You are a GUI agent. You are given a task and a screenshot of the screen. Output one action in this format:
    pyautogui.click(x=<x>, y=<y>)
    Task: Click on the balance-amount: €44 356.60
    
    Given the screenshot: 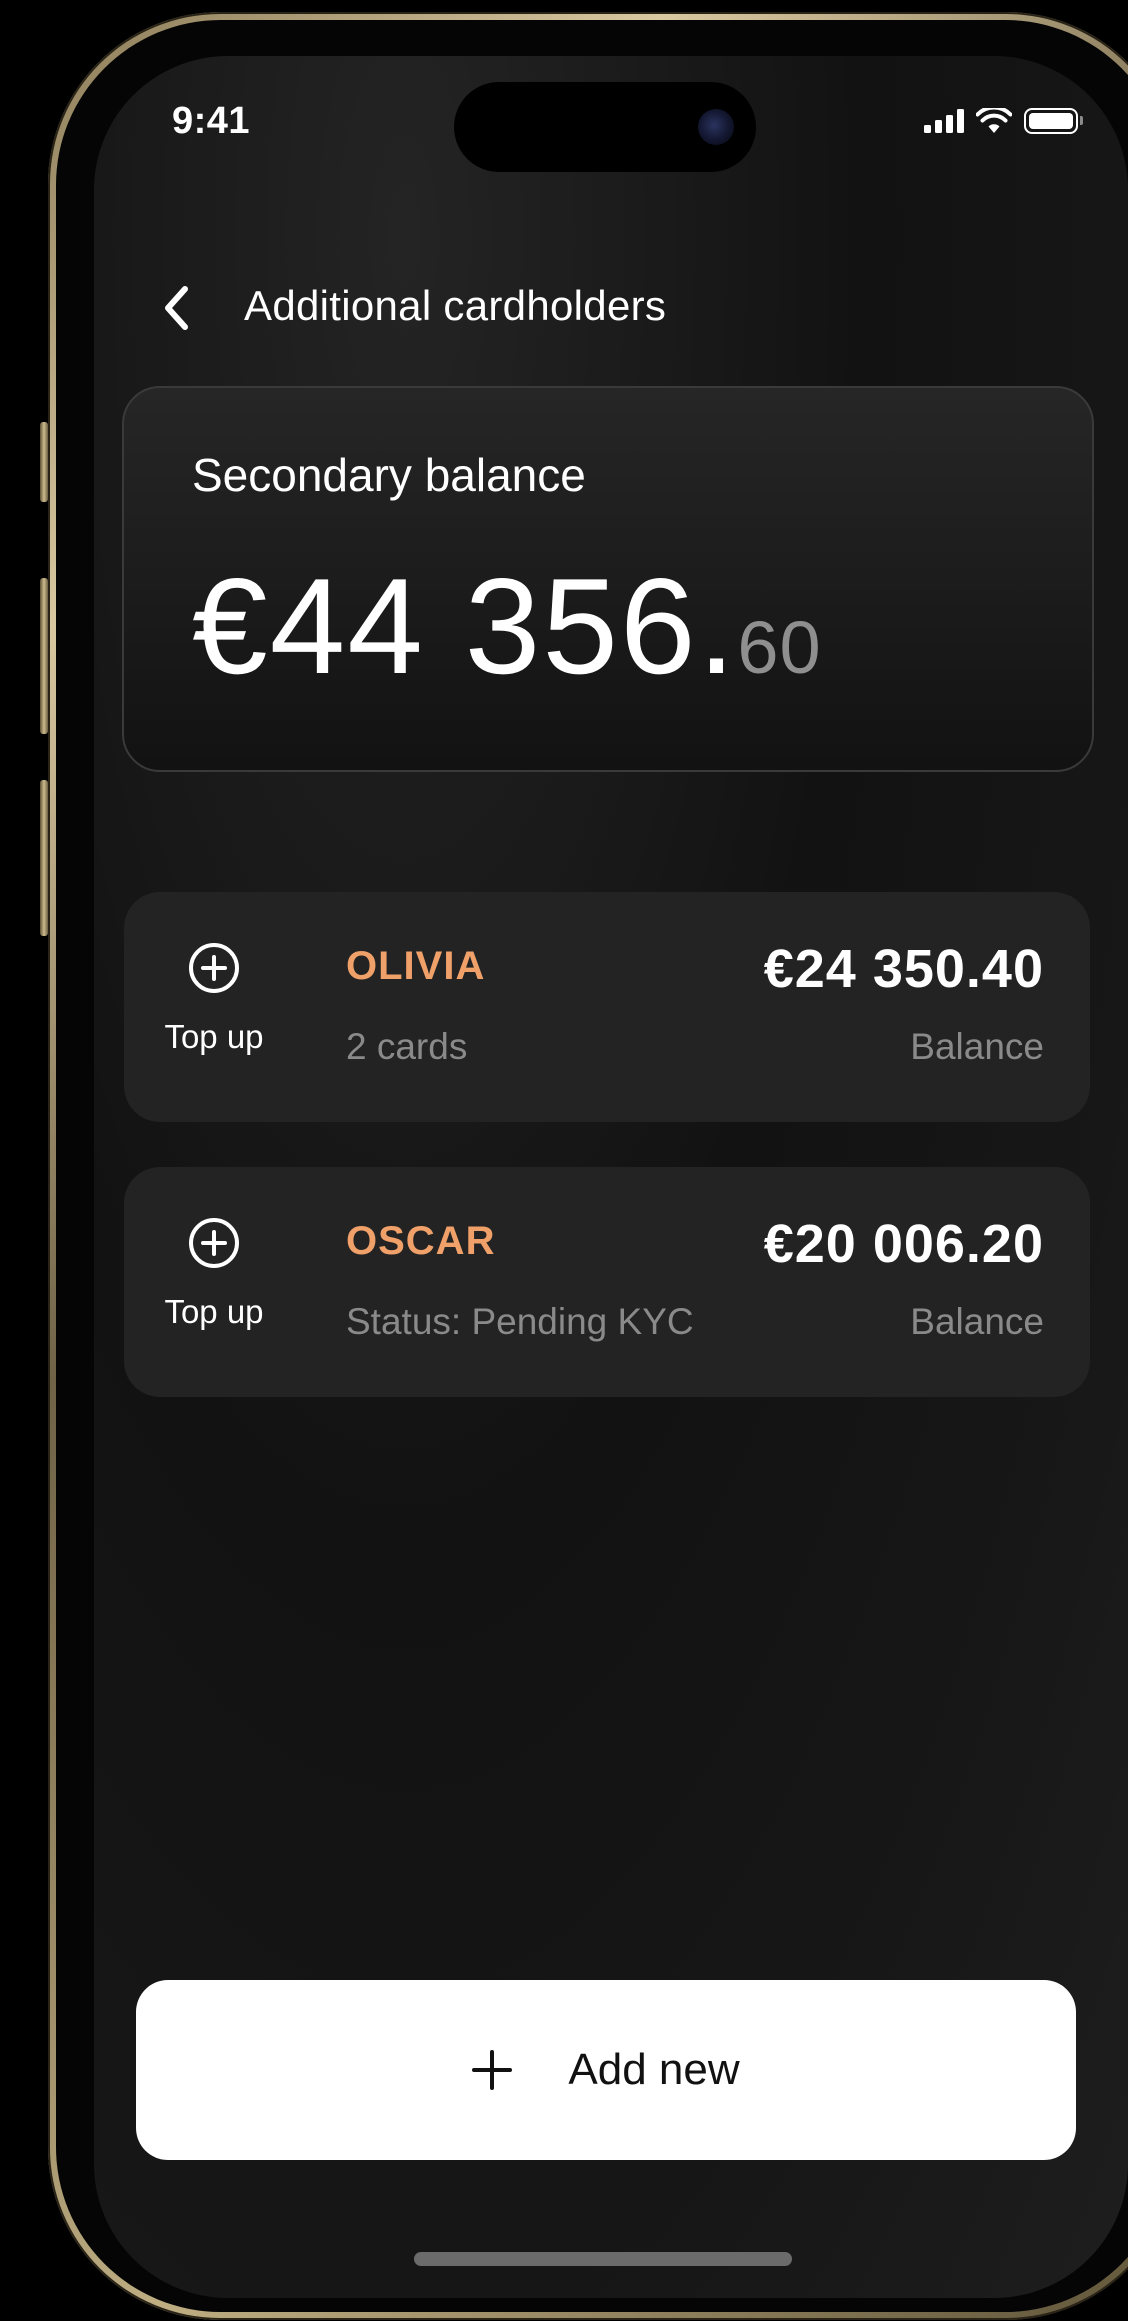 What is the action you would take?
    pyautogui.click(x=507, y=637)
    